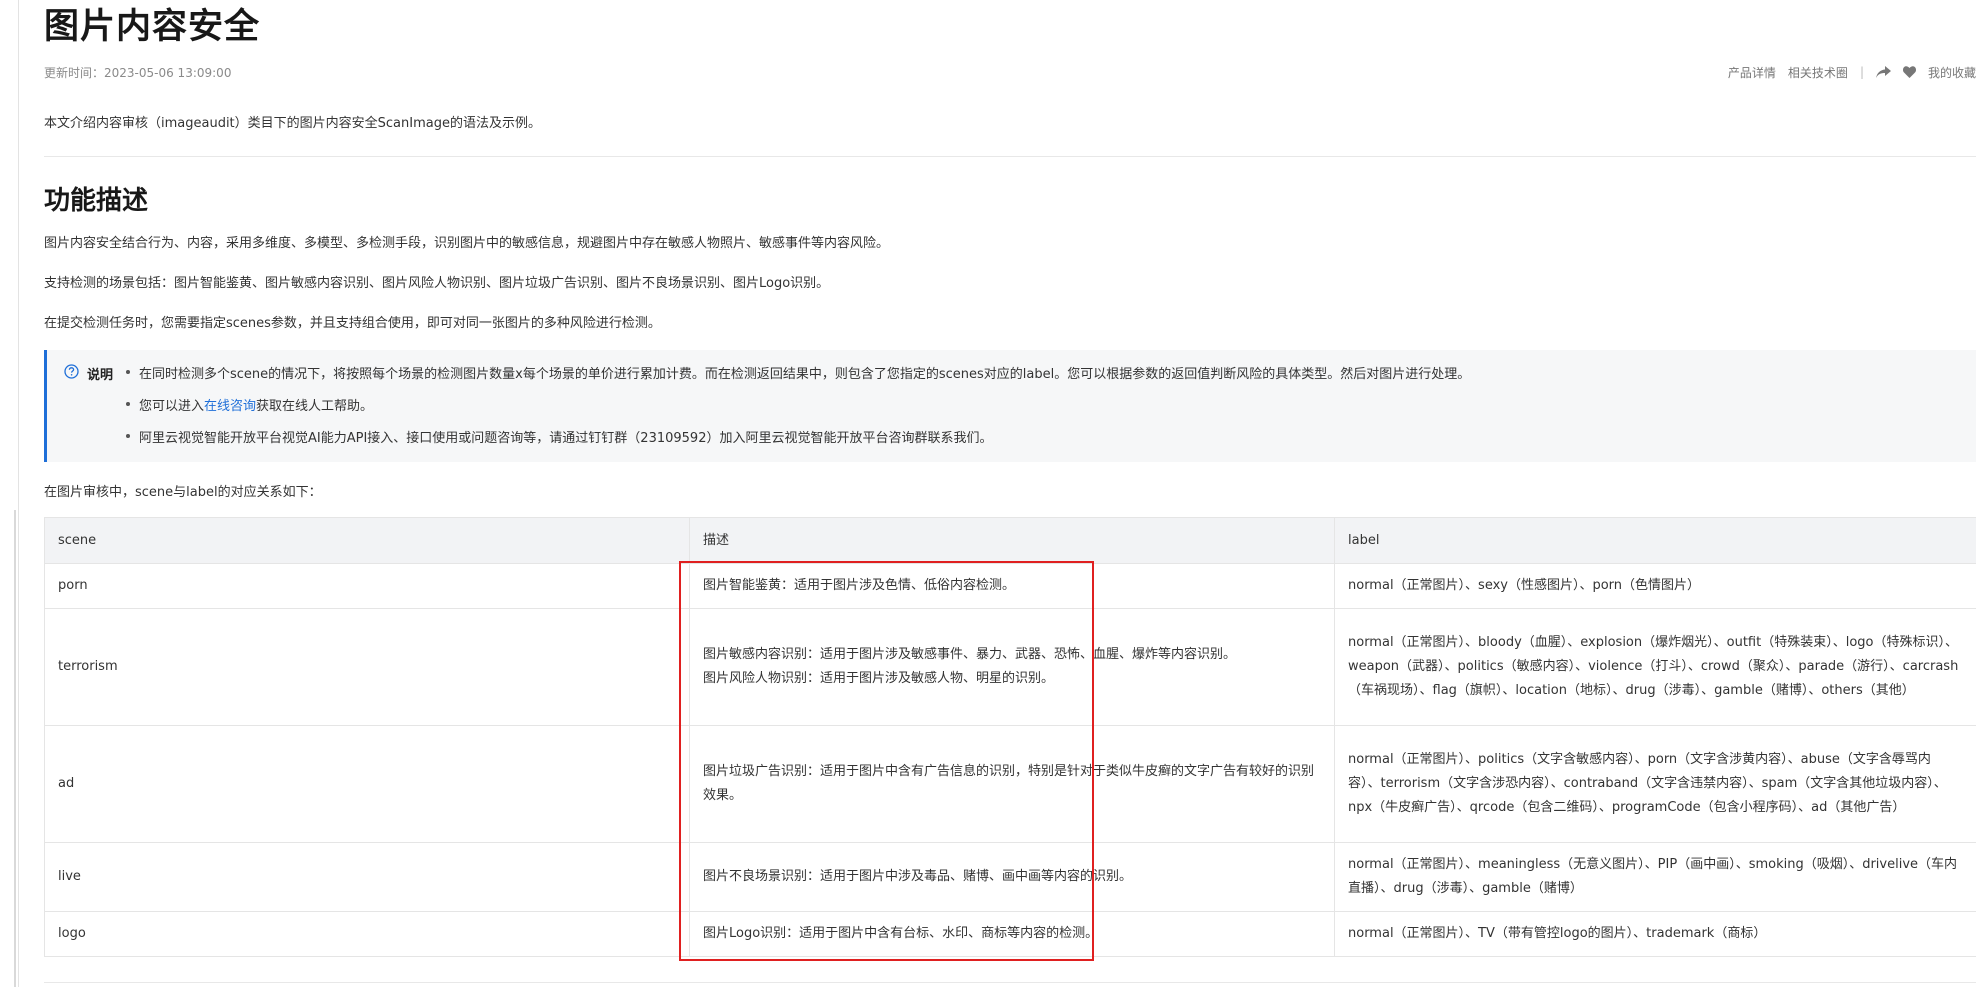 This screenshot has height=987, width=1976. I want to click on column-header-desc: 描述, so click(1012, 540).